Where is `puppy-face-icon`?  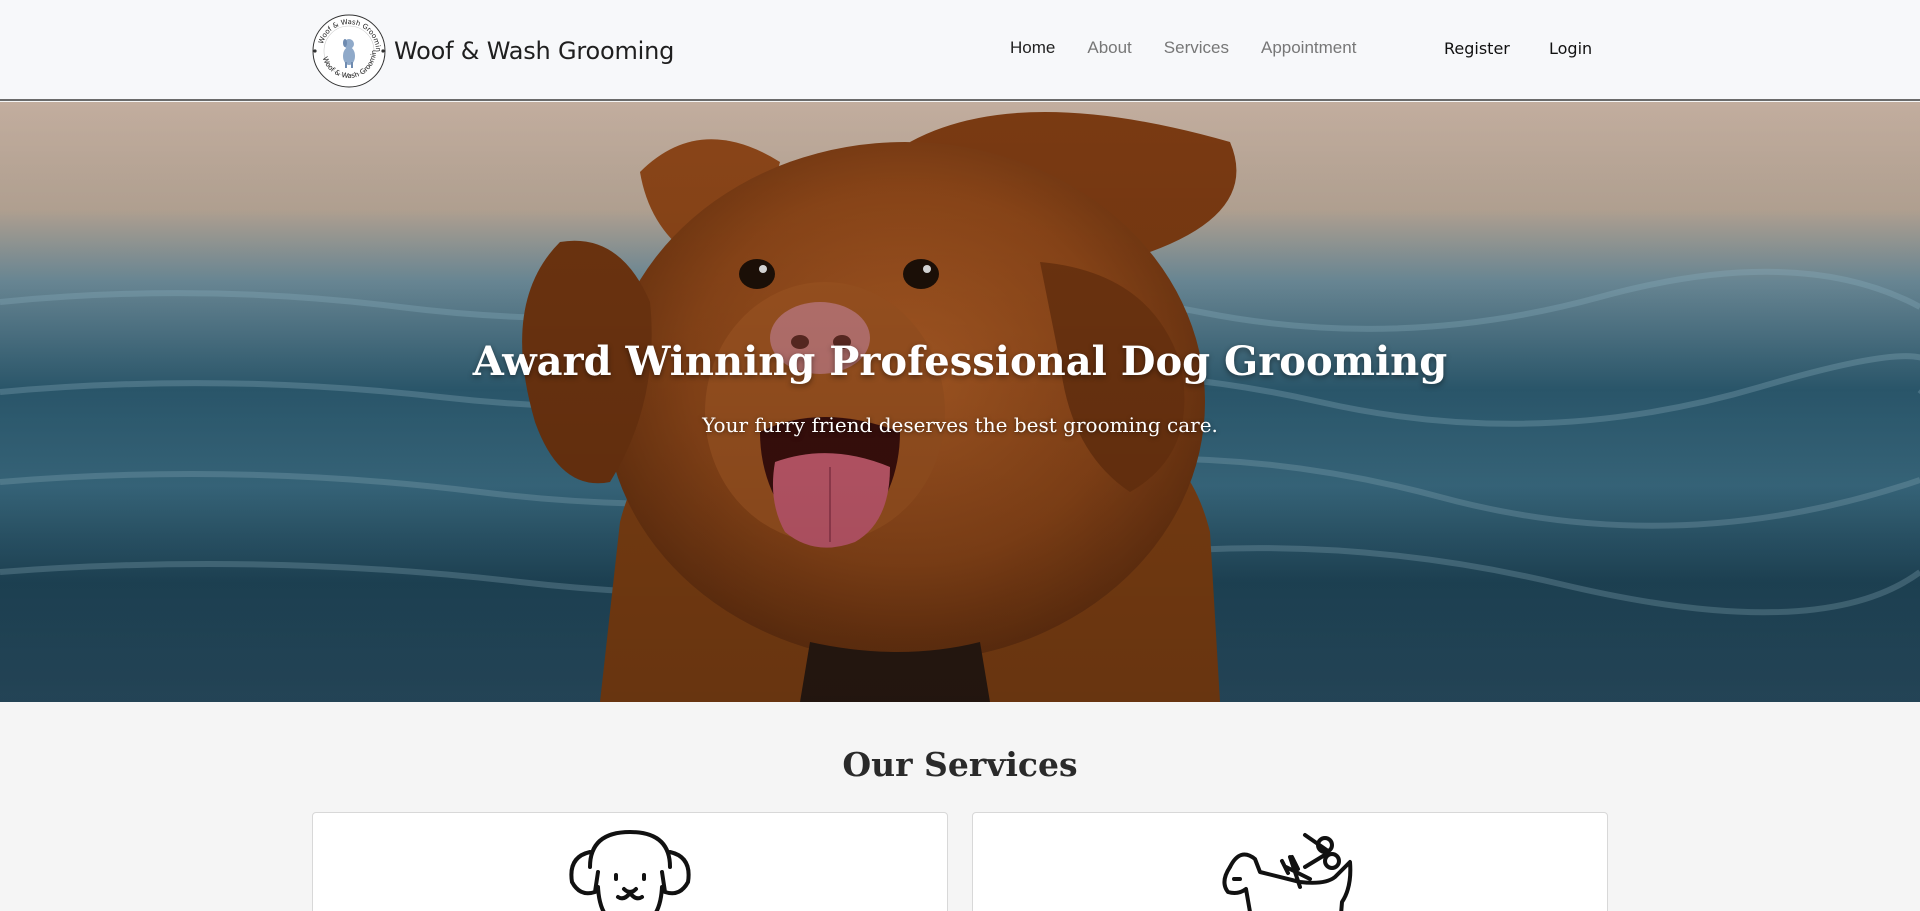 puppy-face-icon is located at coordinates (630, 870).